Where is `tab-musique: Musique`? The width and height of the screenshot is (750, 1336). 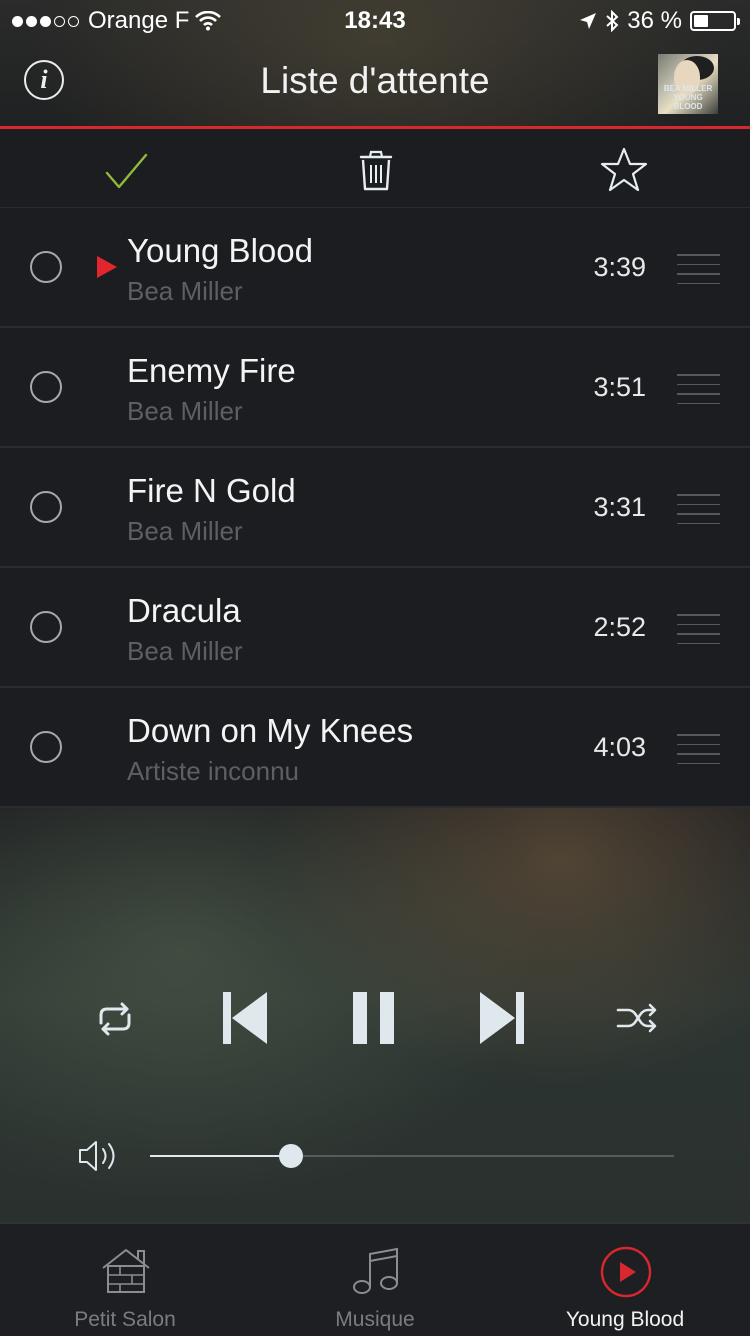 tab-musique: Musique is located at coordinates (375, 1280).